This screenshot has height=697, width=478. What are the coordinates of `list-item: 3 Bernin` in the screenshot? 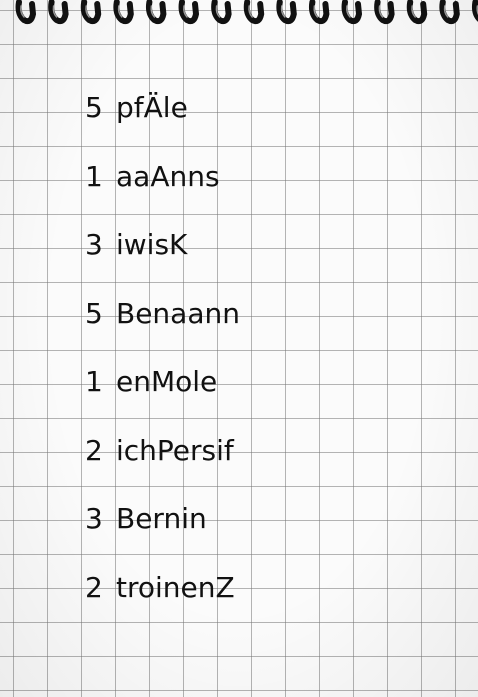 It's located at (162, 533).